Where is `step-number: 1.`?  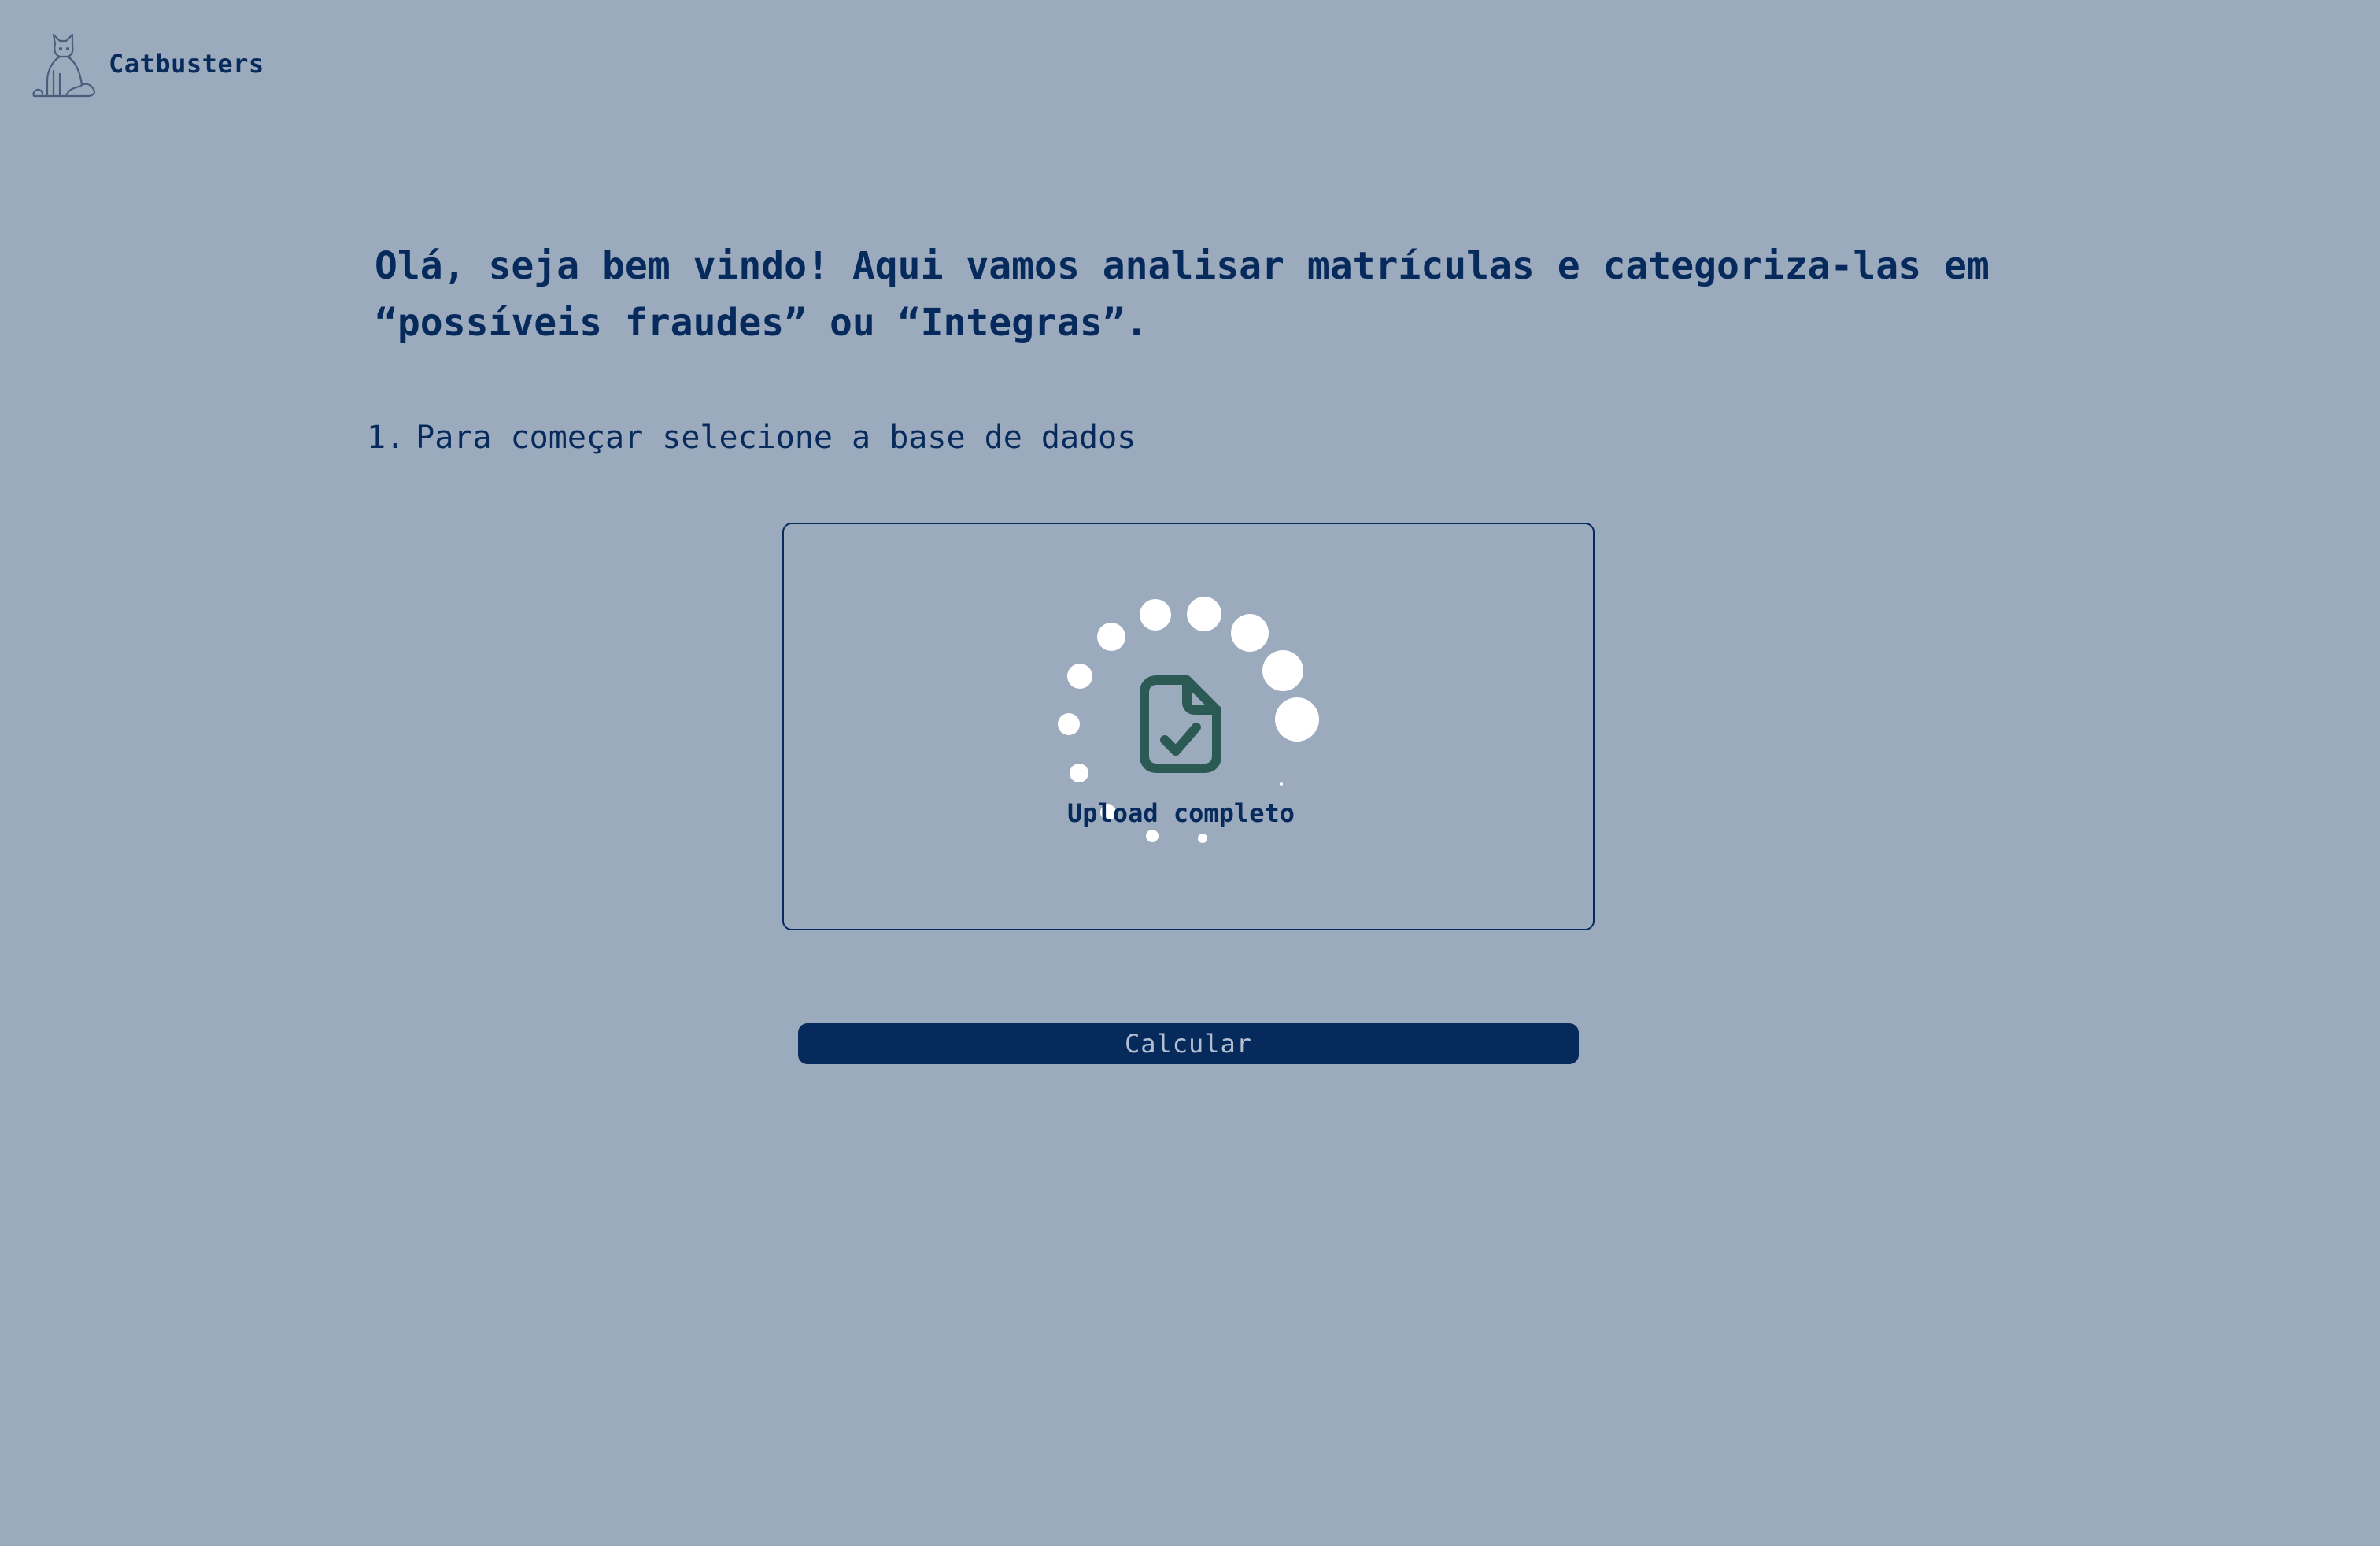 step-number: 1. is located at coordinates (386, 438).